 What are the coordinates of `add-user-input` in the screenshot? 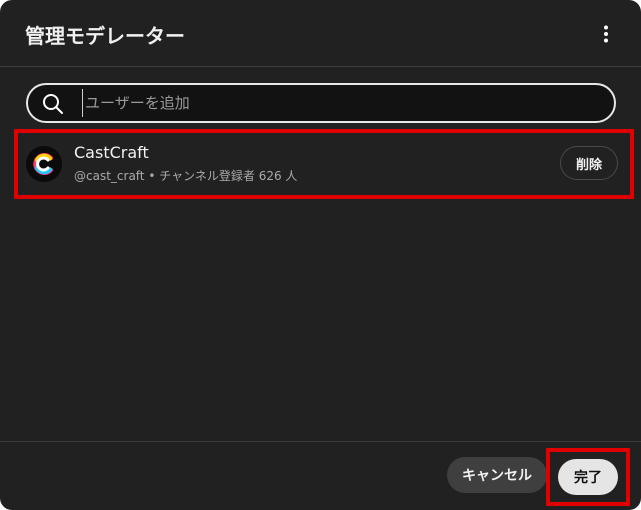 It's located at (333, 103).